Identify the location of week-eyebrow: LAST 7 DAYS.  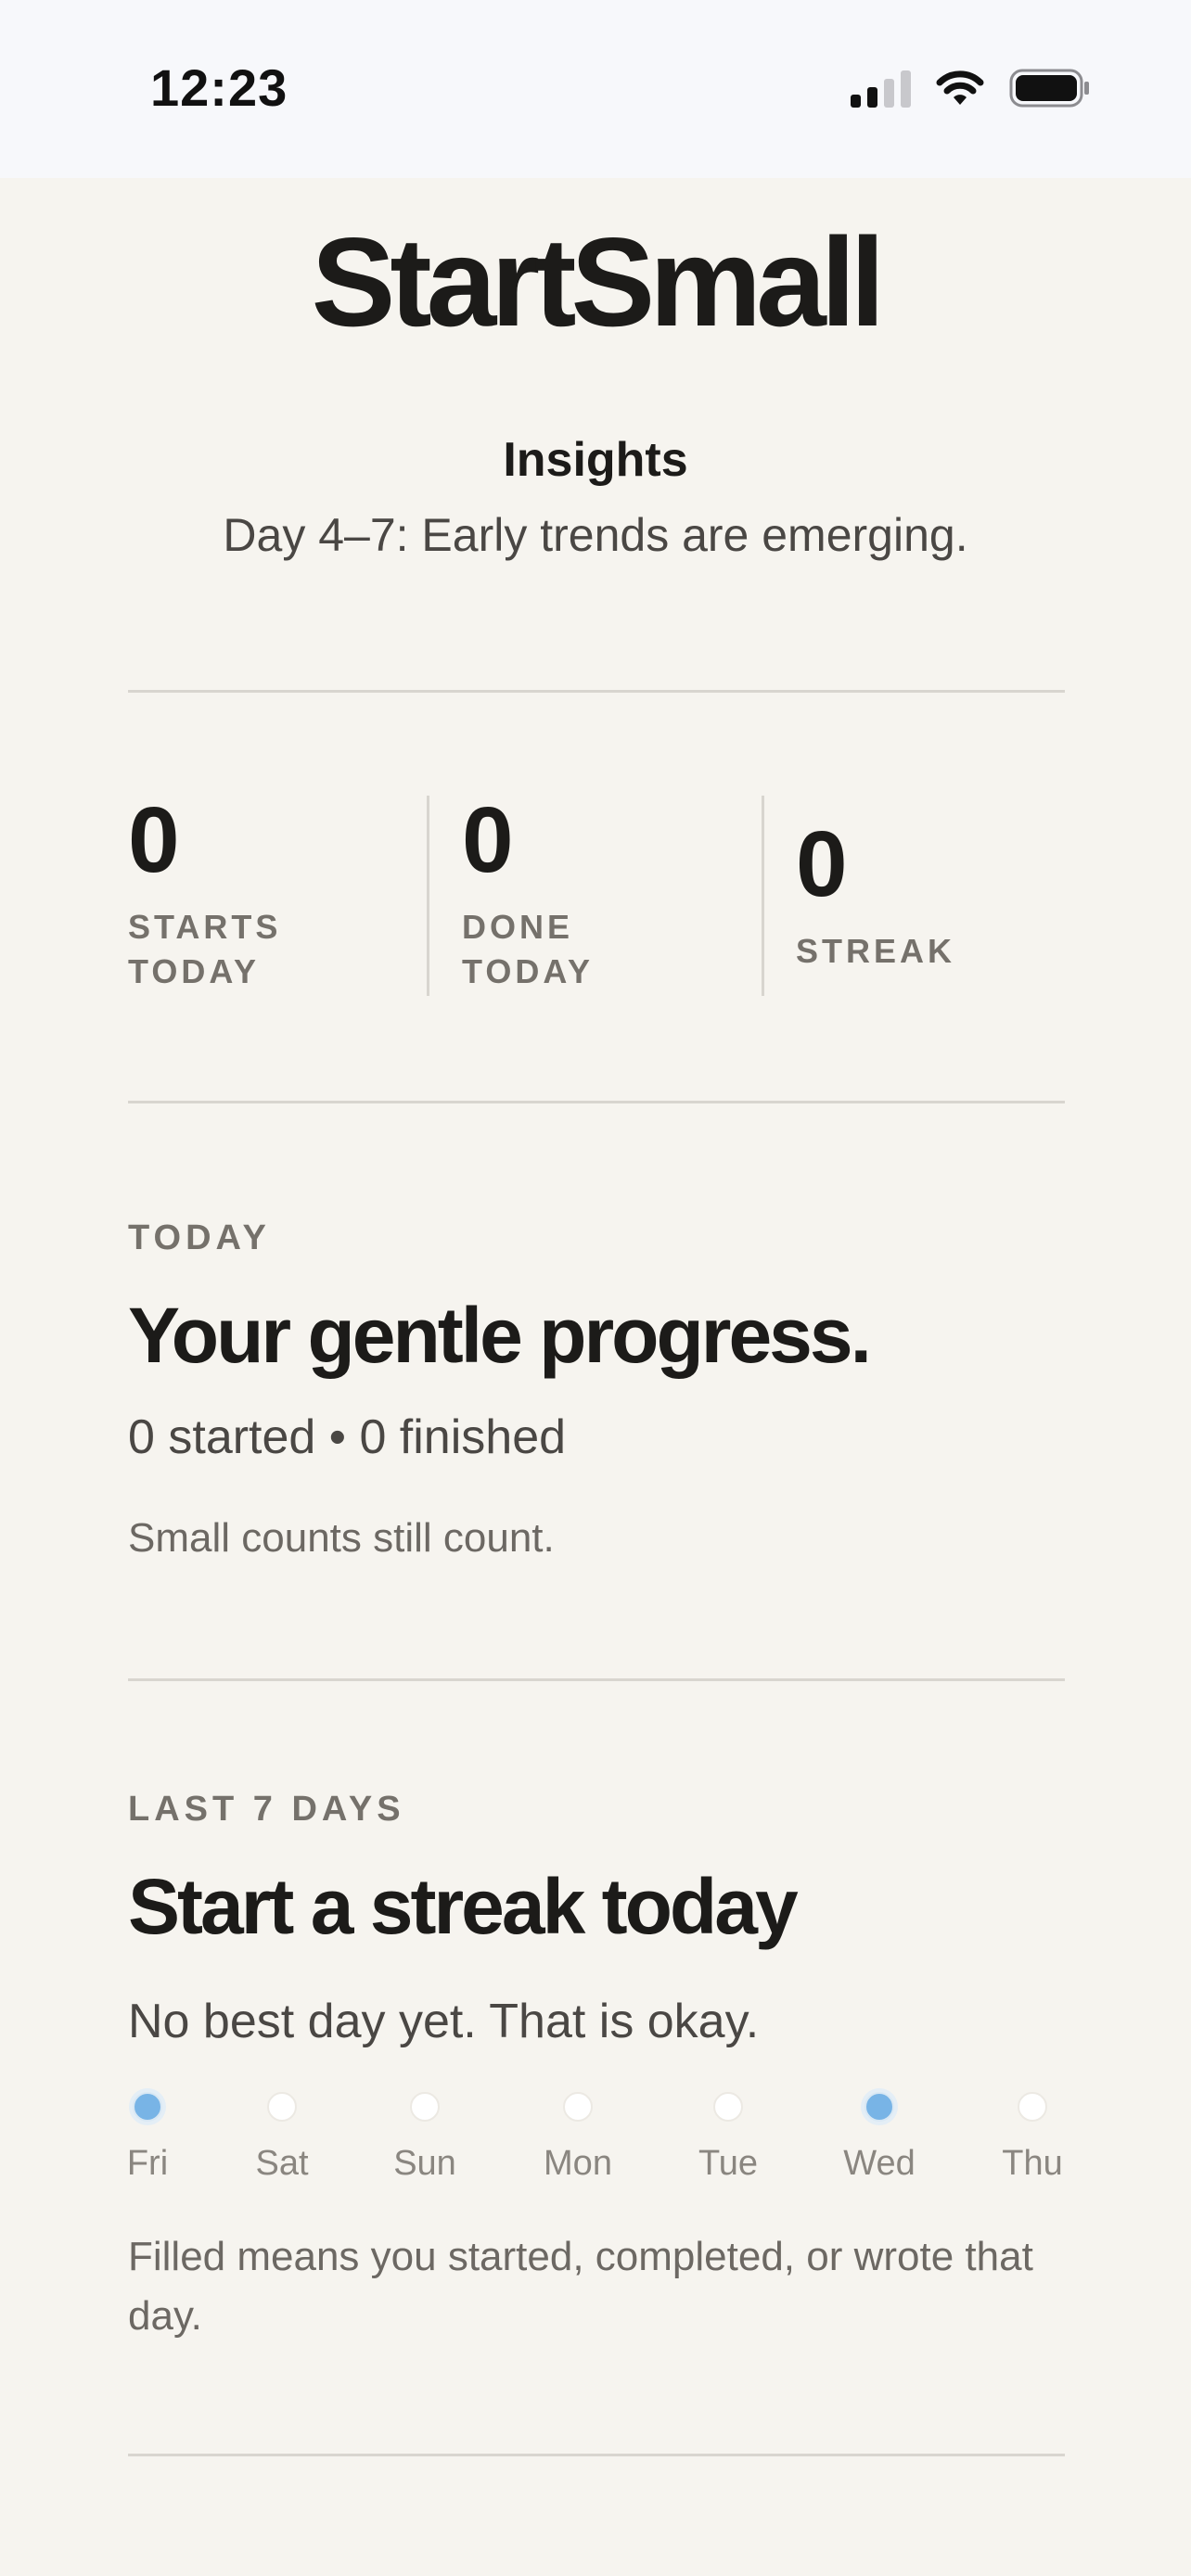
(266, 1809).